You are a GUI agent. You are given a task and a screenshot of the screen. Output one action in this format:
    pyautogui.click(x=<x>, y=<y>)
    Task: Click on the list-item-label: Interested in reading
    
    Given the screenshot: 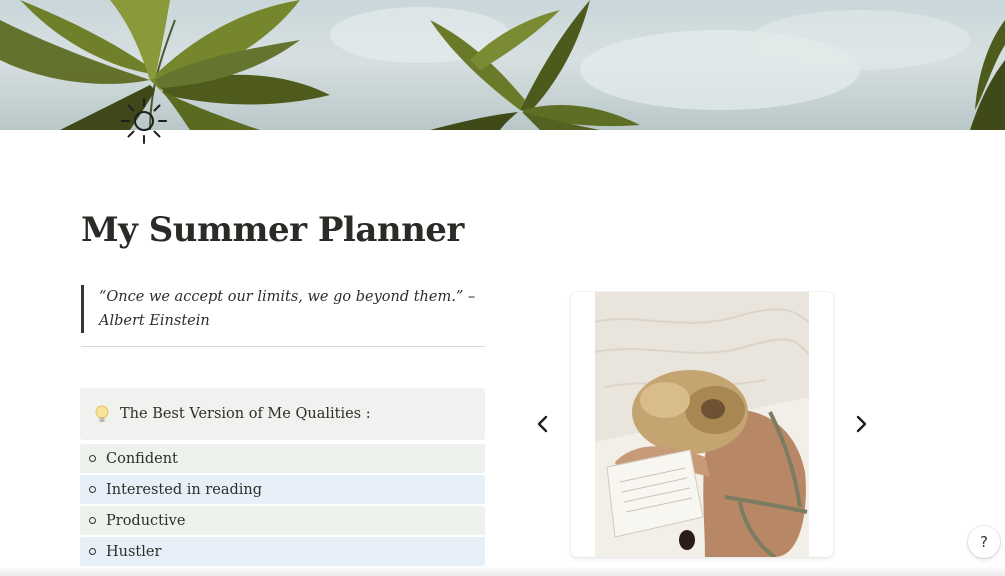 What is the action you would take?
    pyautogui.click(x=184, y=489)
    